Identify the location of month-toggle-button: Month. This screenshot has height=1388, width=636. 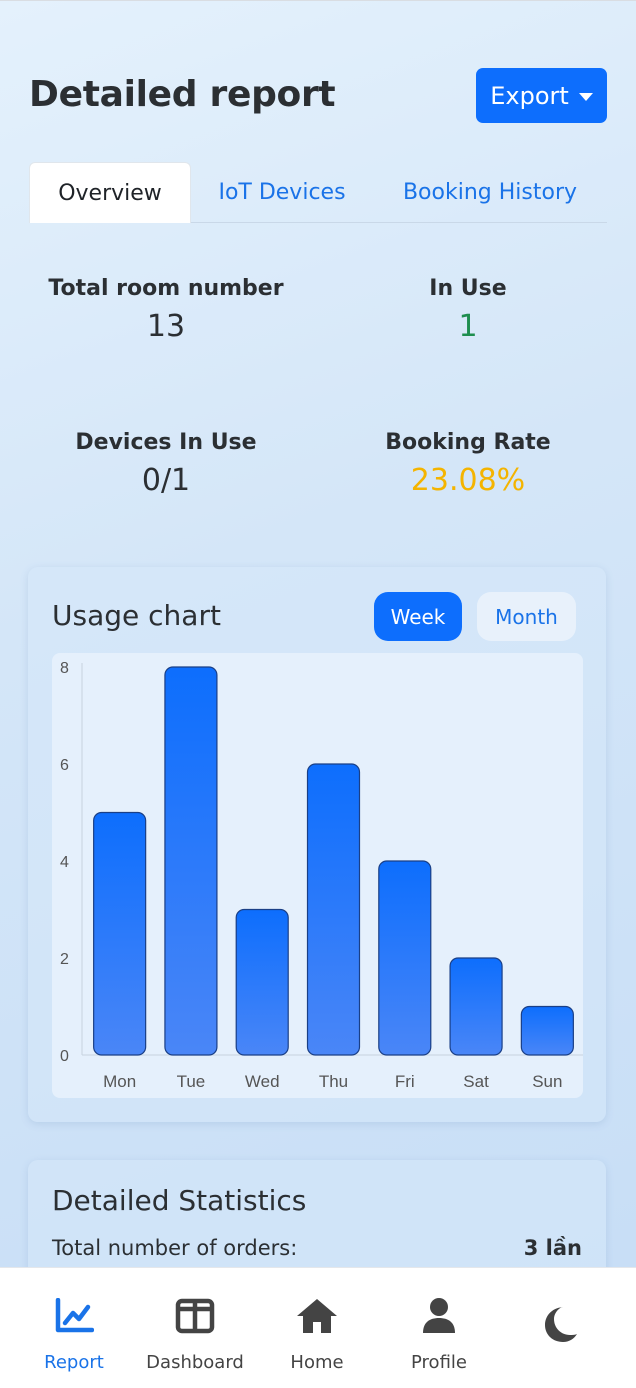
(526, 616).